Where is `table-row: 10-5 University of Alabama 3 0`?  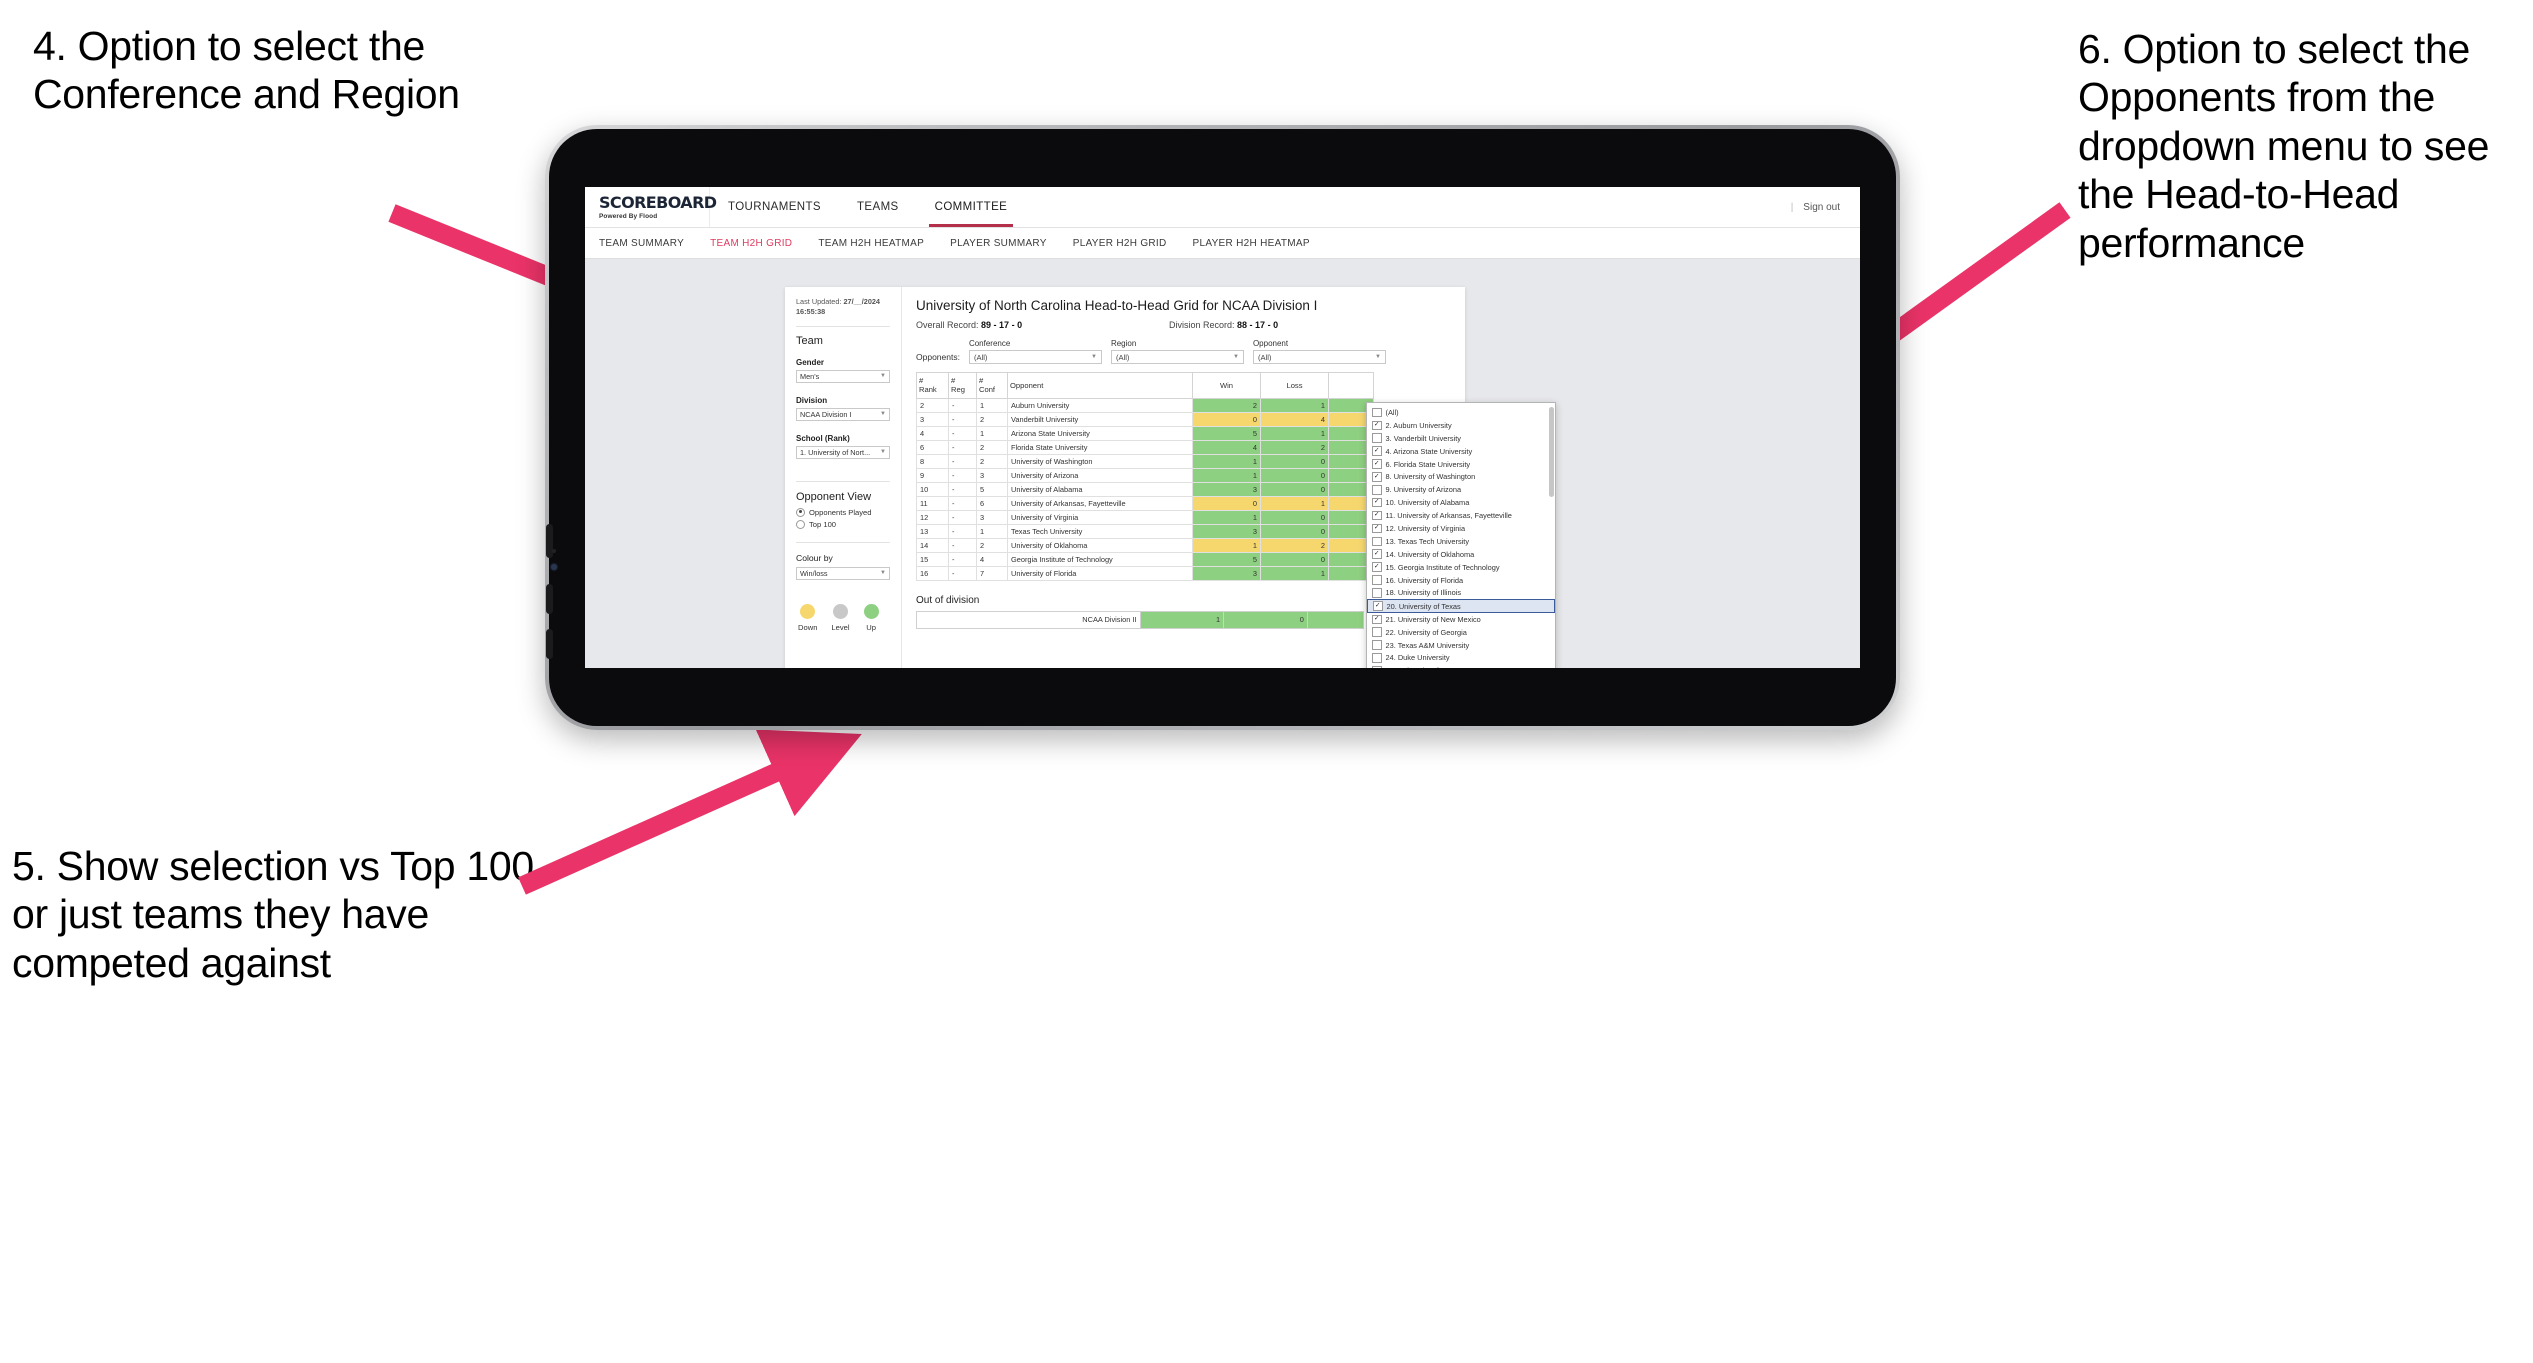 table-row: 10-5 University of Alabama 3 0 is located at coordinates (1145, 489).